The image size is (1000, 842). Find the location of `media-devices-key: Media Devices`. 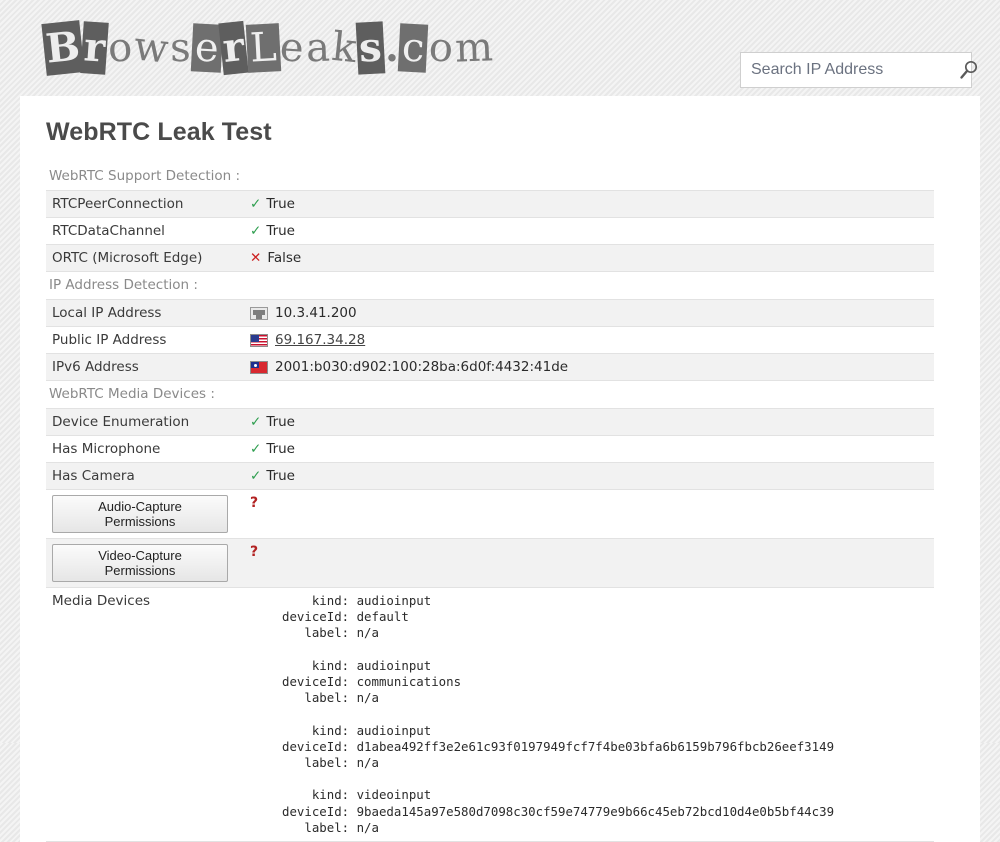

media-devices-key: Media Devices is located at coordinates (145, 714).